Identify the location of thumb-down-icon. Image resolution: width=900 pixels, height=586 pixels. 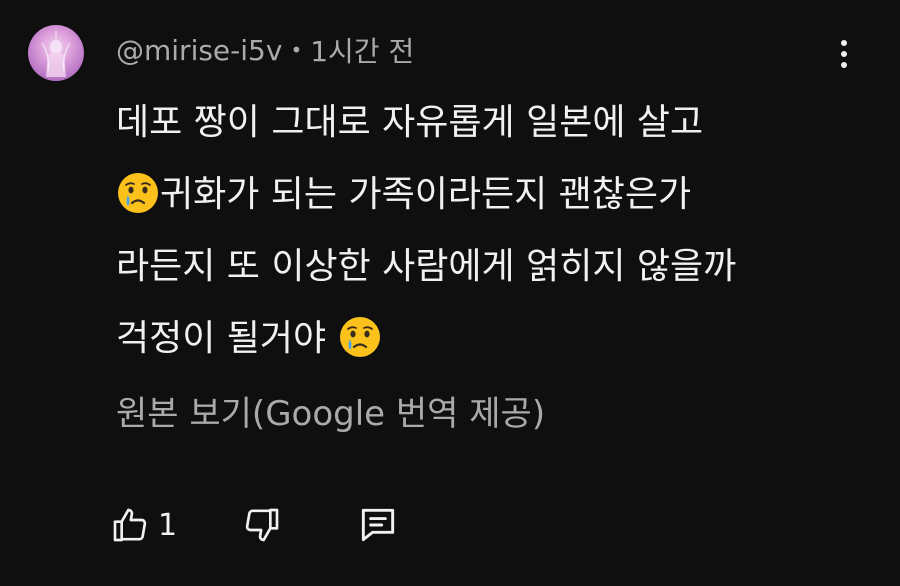
(262, 525).